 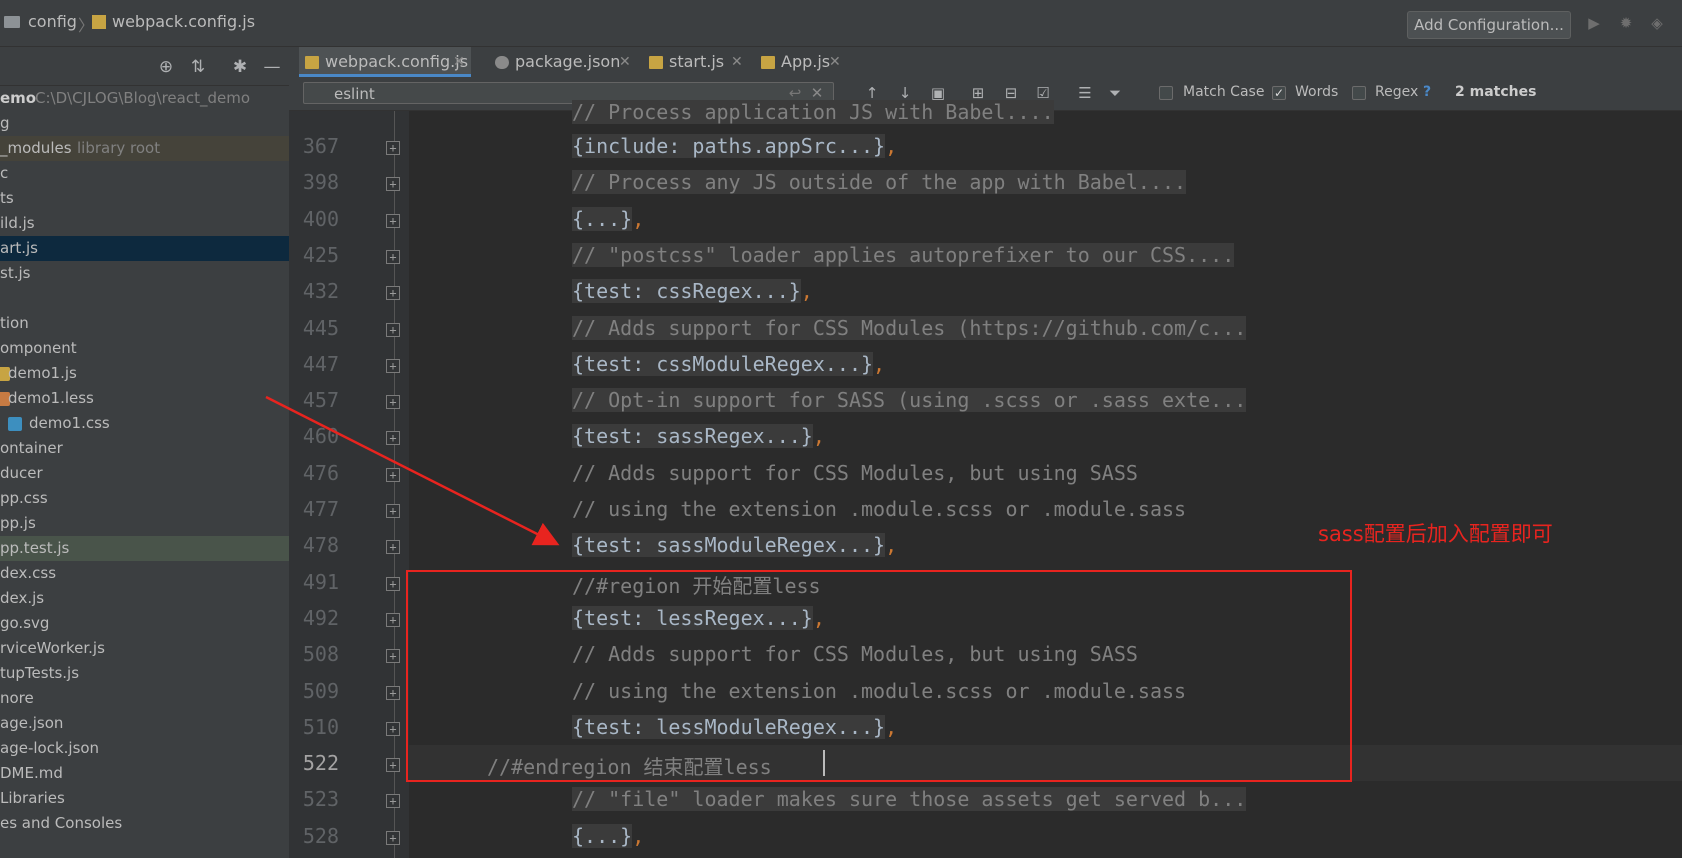 I want to click on annotation-text: sass配置后加入配置即可, so click(x=1435, y=534).